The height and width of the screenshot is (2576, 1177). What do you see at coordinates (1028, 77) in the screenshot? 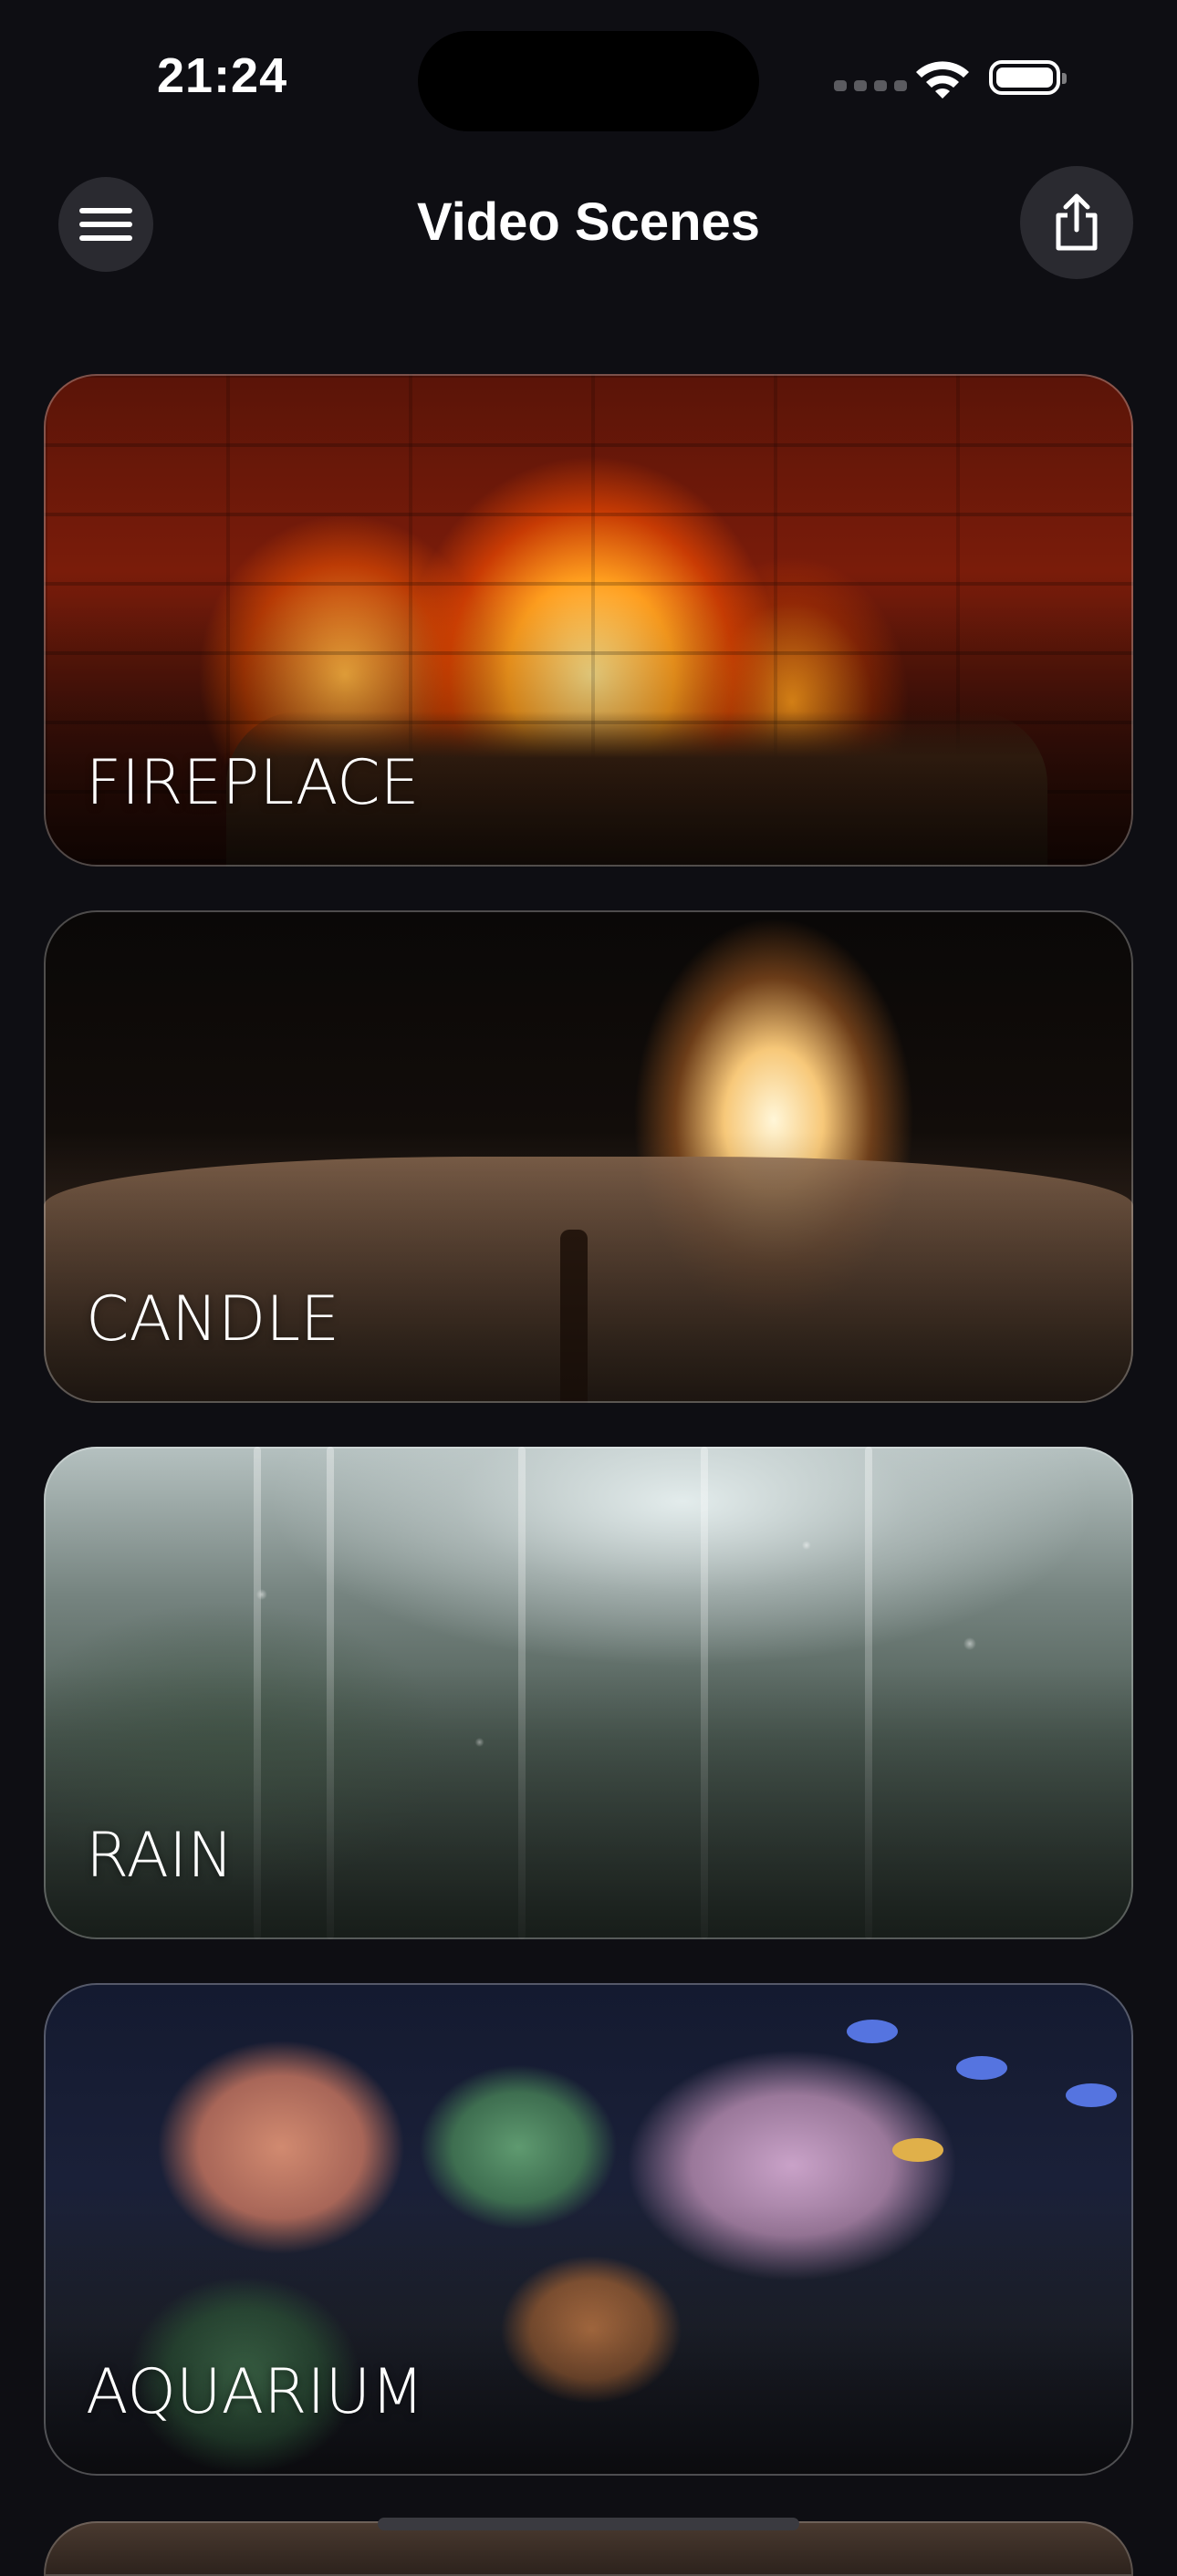
I see `battery-icon` at bounding box center [1028, 77].